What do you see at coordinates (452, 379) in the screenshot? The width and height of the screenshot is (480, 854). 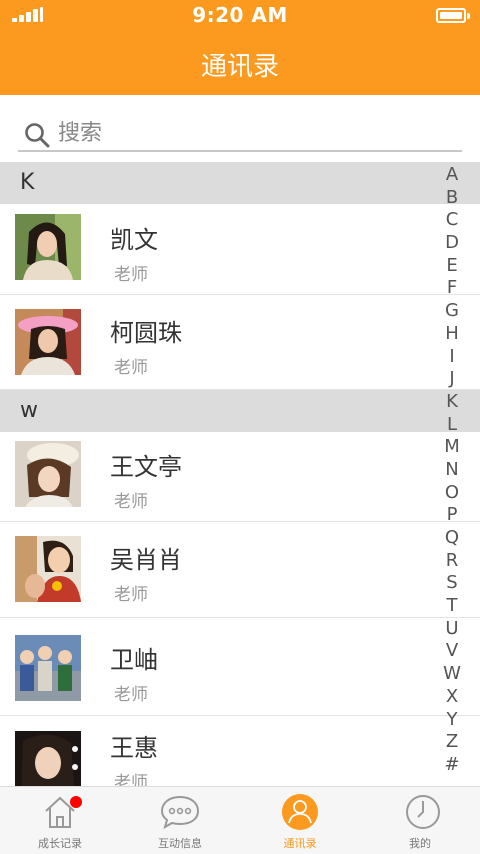 I see `index-letter: J` at bounding box center [452, 379].